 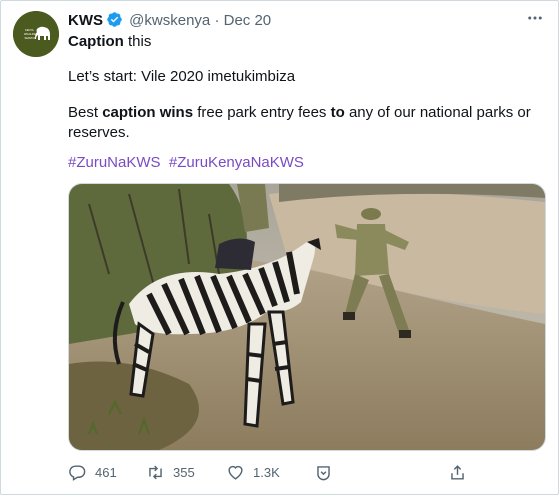 I want to click on hashtag-link: #ZuruNaKWS, so click(x=114, y=162).